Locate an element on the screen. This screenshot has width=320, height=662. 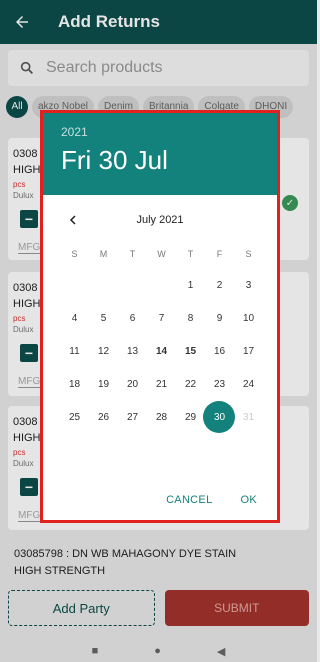
calendar-day: 14 is located at coordinates (161, 351).